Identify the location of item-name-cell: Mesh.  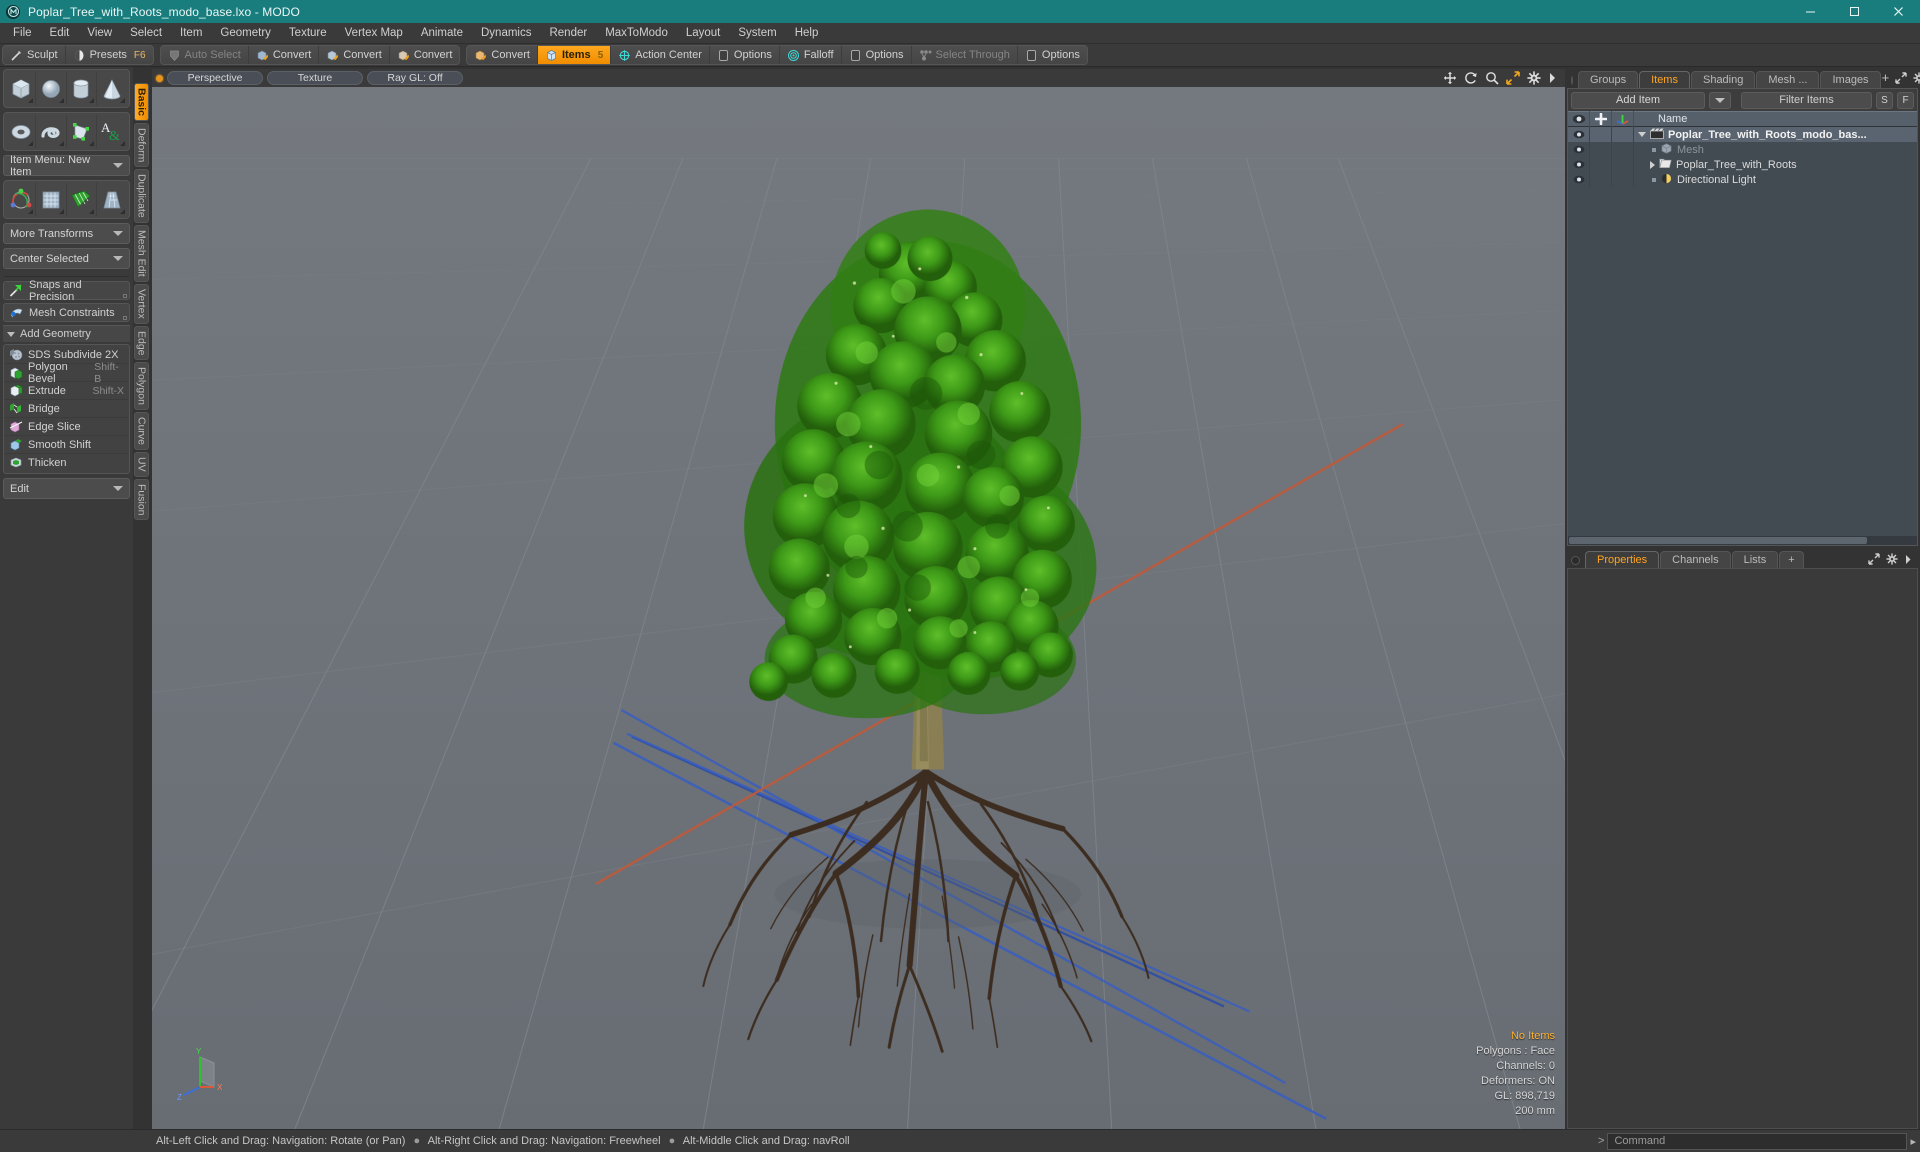
(1775, 150).